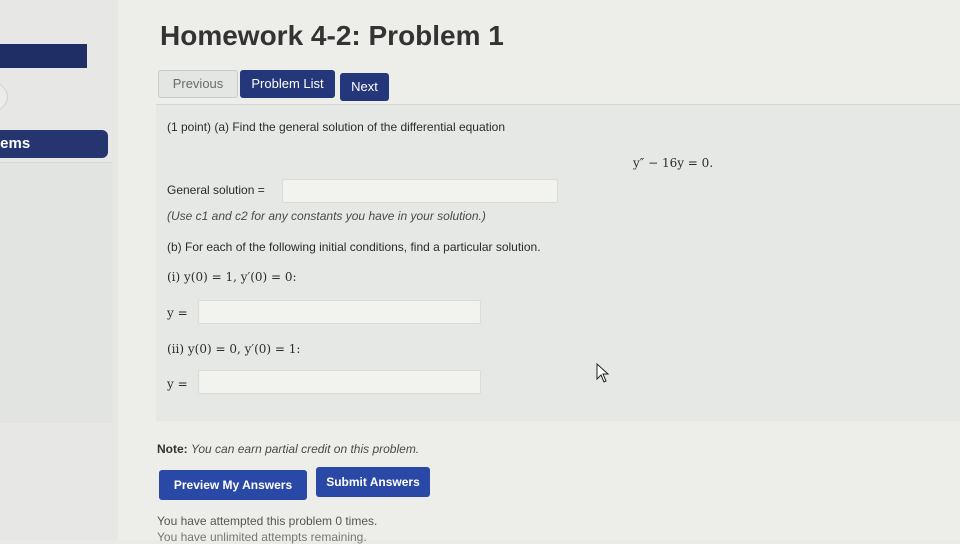 The width and height of the screenshot is (960, 544). I want to click on answer-i-label: y =, so click(177, 313).